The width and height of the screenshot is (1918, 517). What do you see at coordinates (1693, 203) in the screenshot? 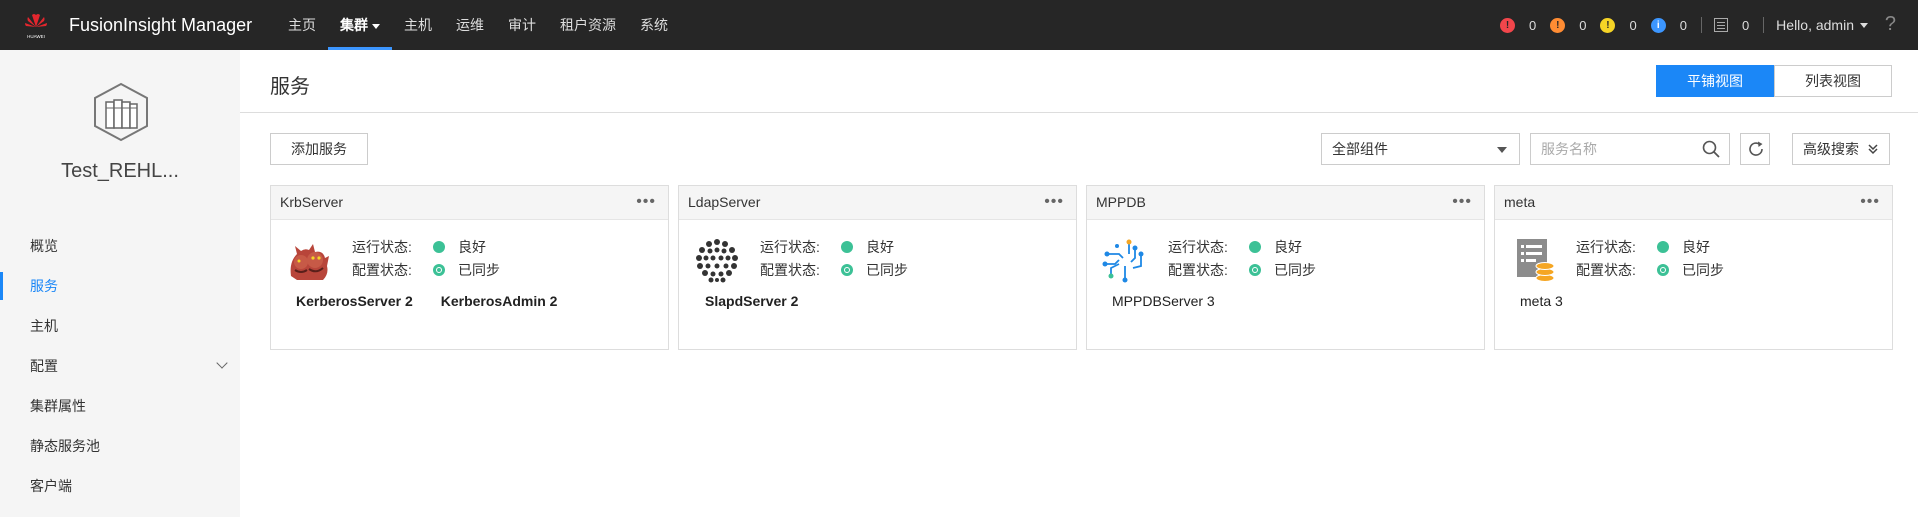
I see `card-header: meta •••` at bounding box center [1693, 203].